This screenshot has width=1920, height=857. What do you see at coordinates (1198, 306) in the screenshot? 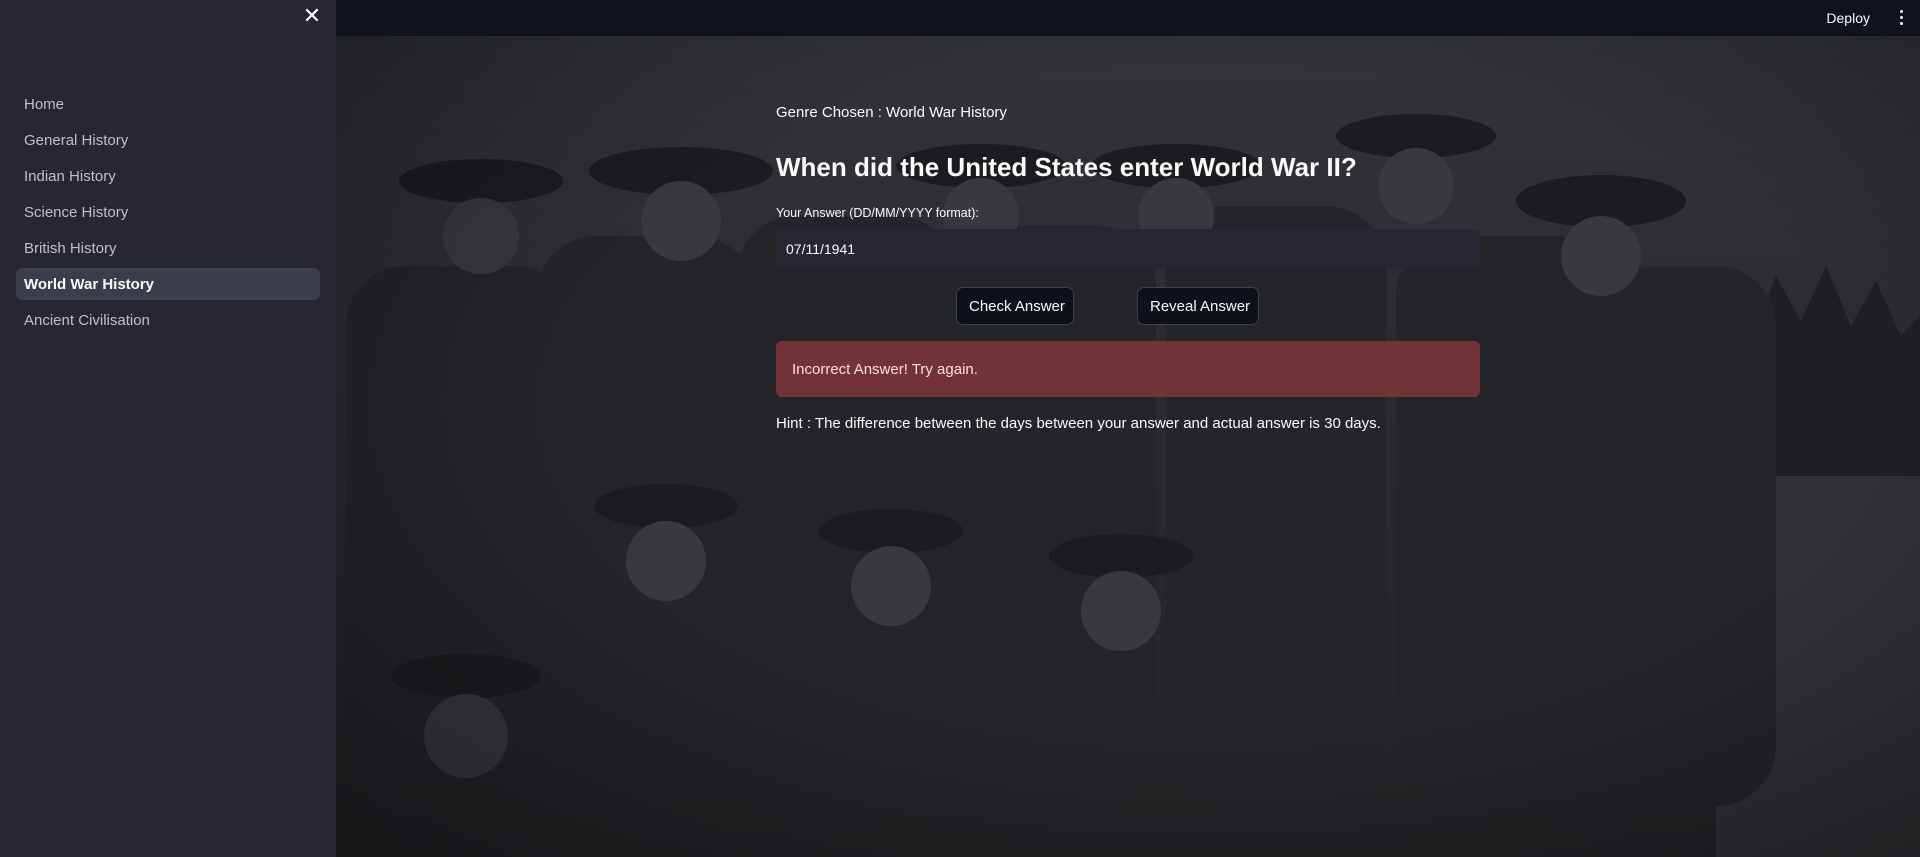
I see `reveal-answer-button: Reveal Answer` at bounding box center [1198, 306].